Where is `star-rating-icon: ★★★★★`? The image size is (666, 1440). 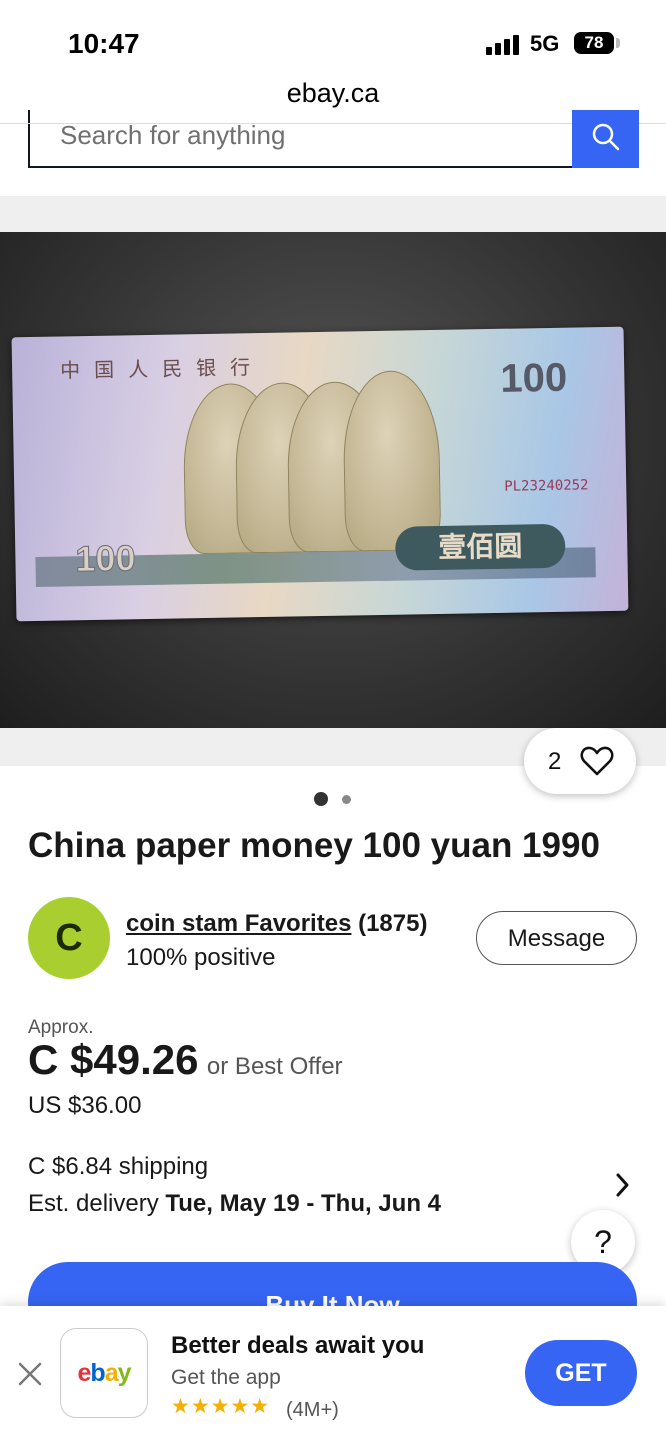
star-rating-icon: ★★★★★ is located at coordinates (221, 1406).